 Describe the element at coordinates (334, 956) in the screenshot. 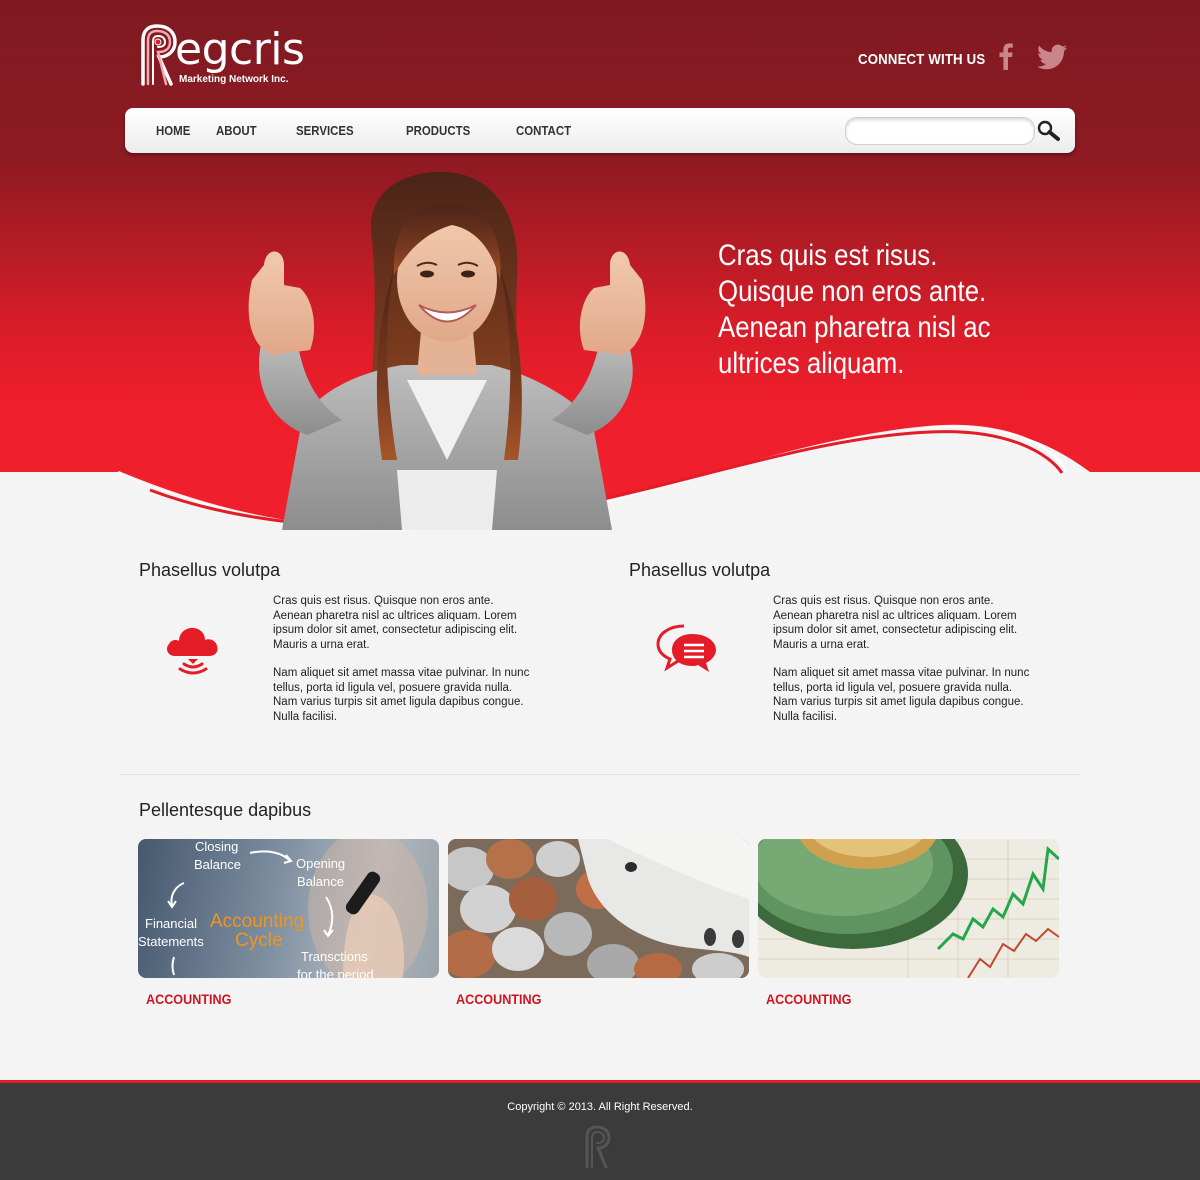

I see `diagram-label: Transctions` at that location.